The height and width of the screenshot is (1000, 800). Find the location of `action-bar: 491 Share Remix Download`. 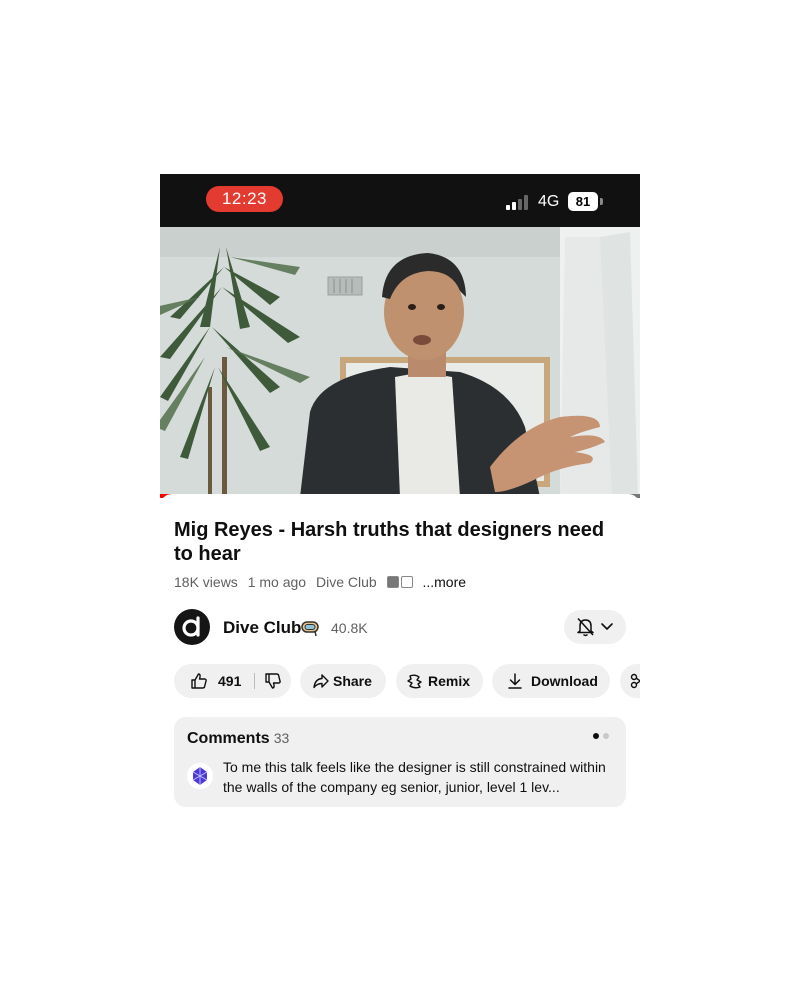

action-bar: 491 Share Remix Download is located at coordinates (407, 681).